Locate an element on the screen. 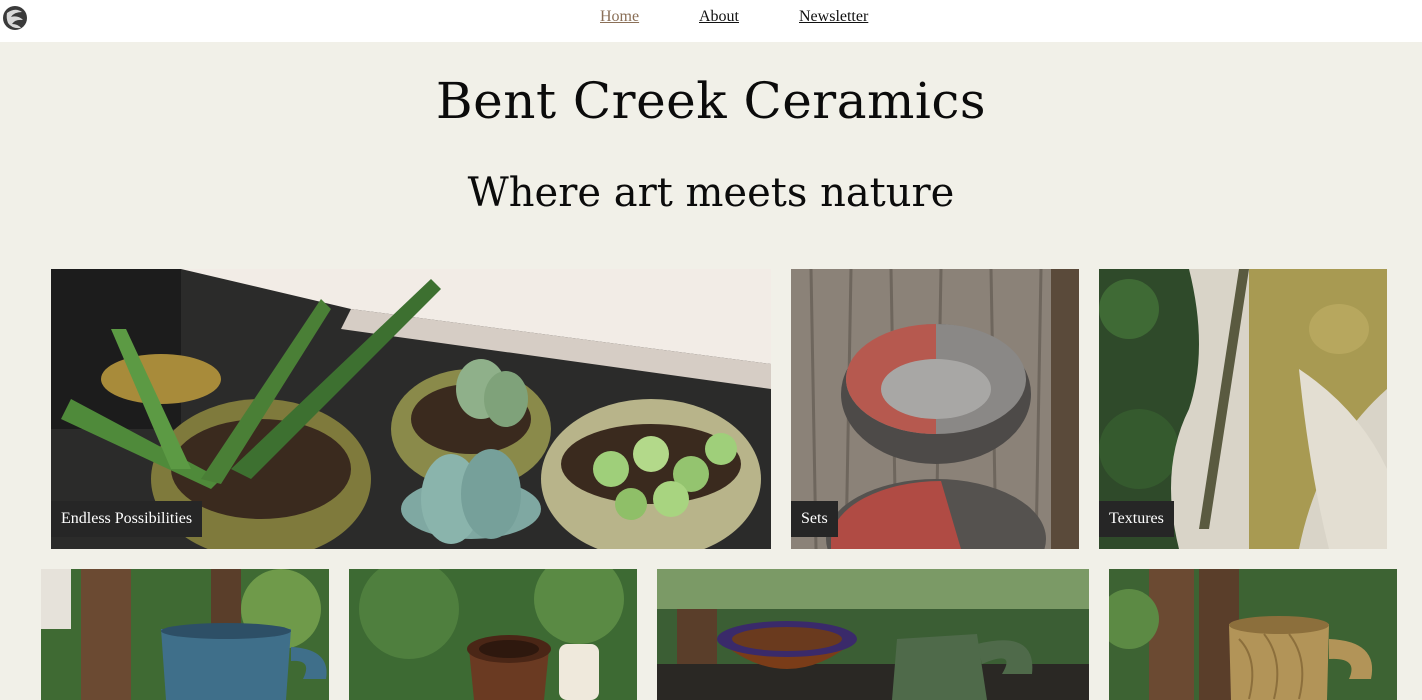  main-nav: Home About Newsletter is located at coordinates (711, 19).